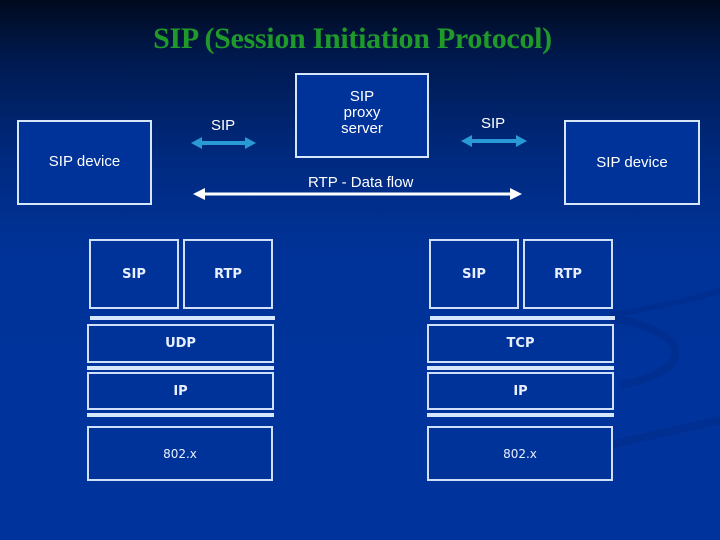 The image size is (720, 540). Describe the element at coordinates (494, 141) in the screenshot. I see `right-sip-arrow` at that location.